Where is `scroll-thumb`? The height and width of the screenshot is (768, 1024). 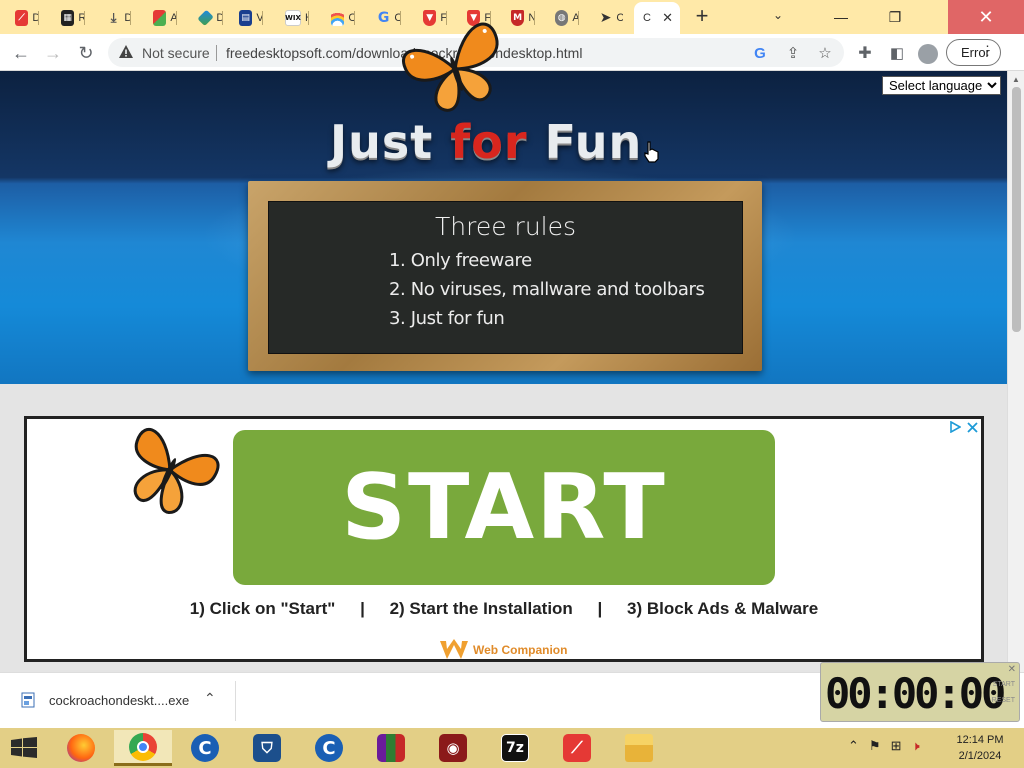
scroll-thumb is located at coordinates (1016, 209).